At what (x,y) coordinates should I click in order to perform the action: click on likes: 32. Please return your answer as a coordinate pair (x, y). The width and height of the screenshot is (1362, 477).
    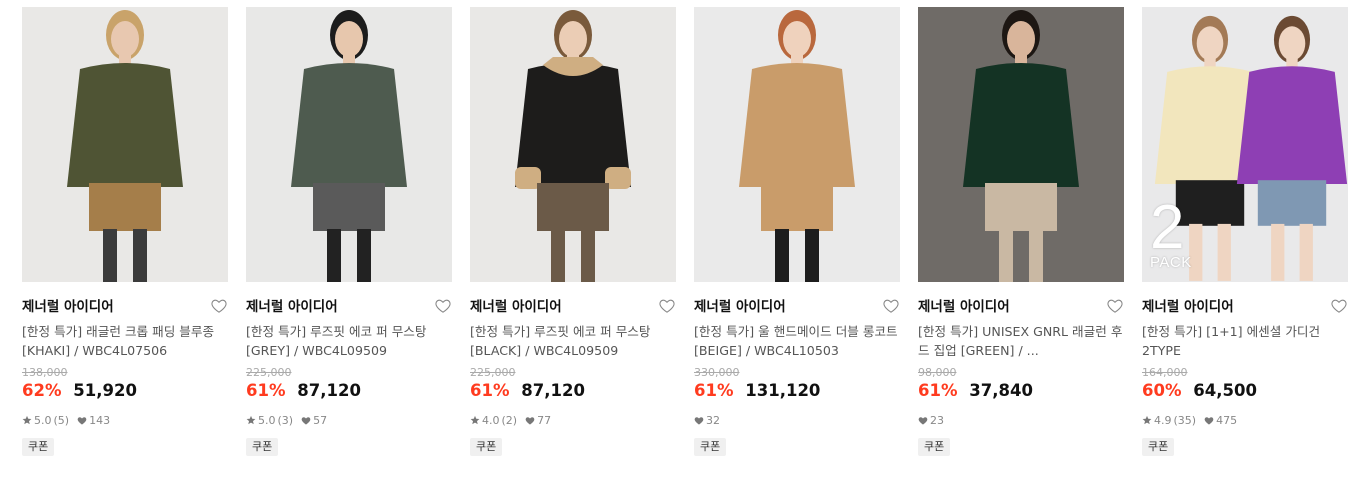
    Looking at the image, I should click on (707, 420).